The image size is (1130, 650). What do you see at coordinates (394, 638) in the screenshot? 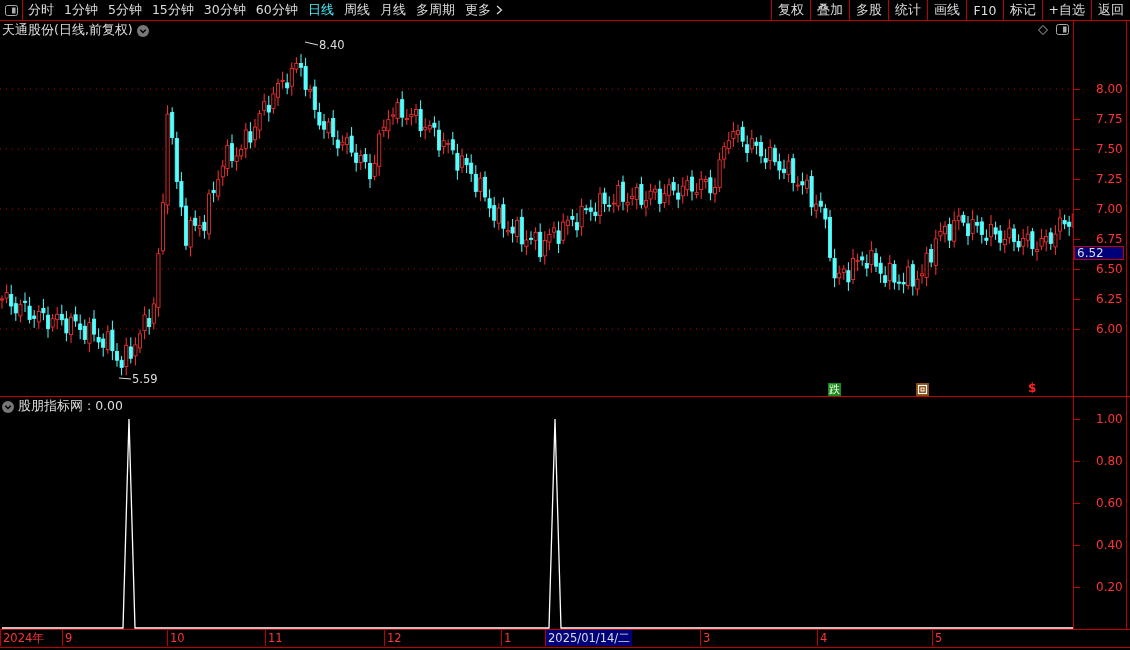
I see `date-label: 12` at bounding box center [394, 638].